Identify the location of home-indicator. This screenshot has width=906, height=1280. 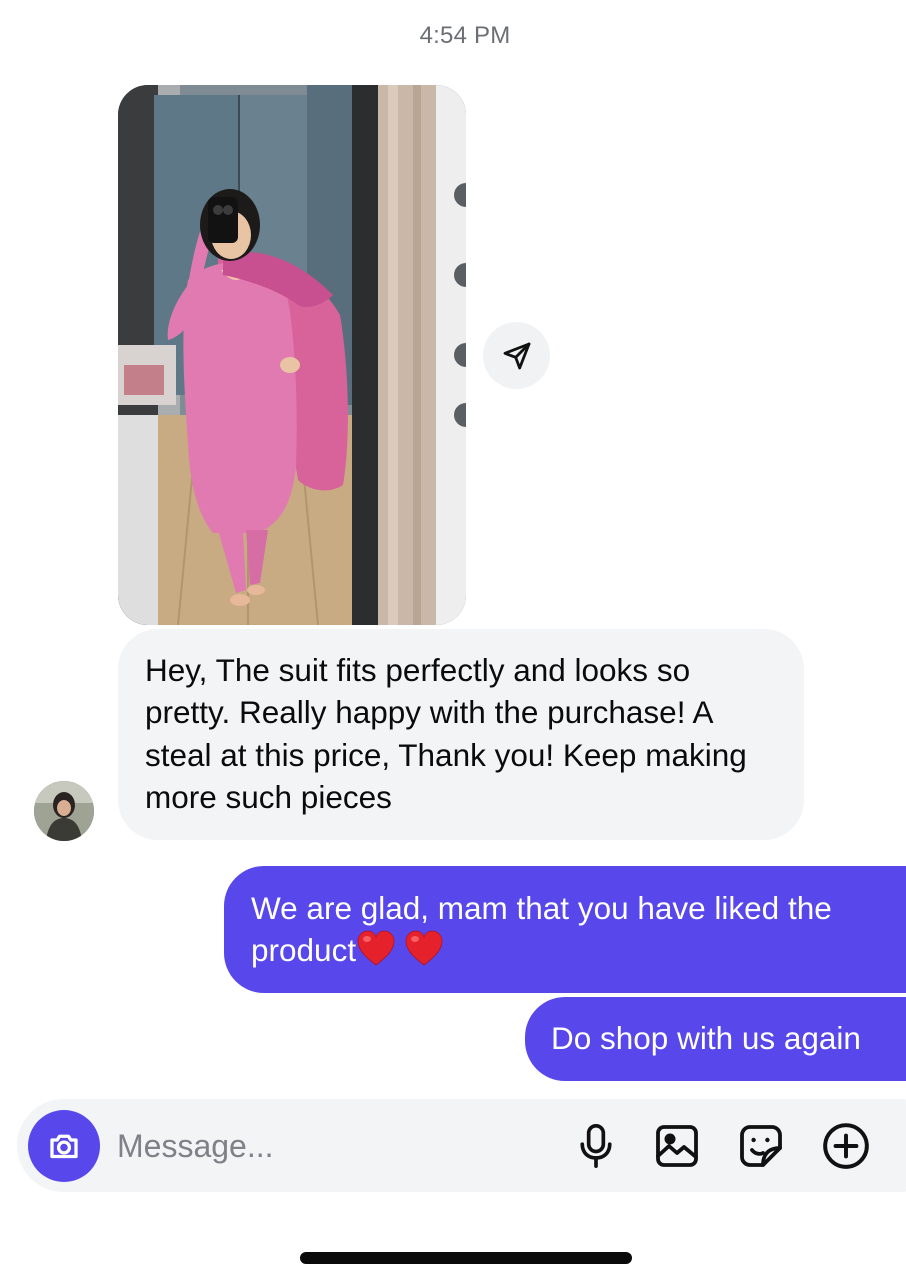
(466, 1258).